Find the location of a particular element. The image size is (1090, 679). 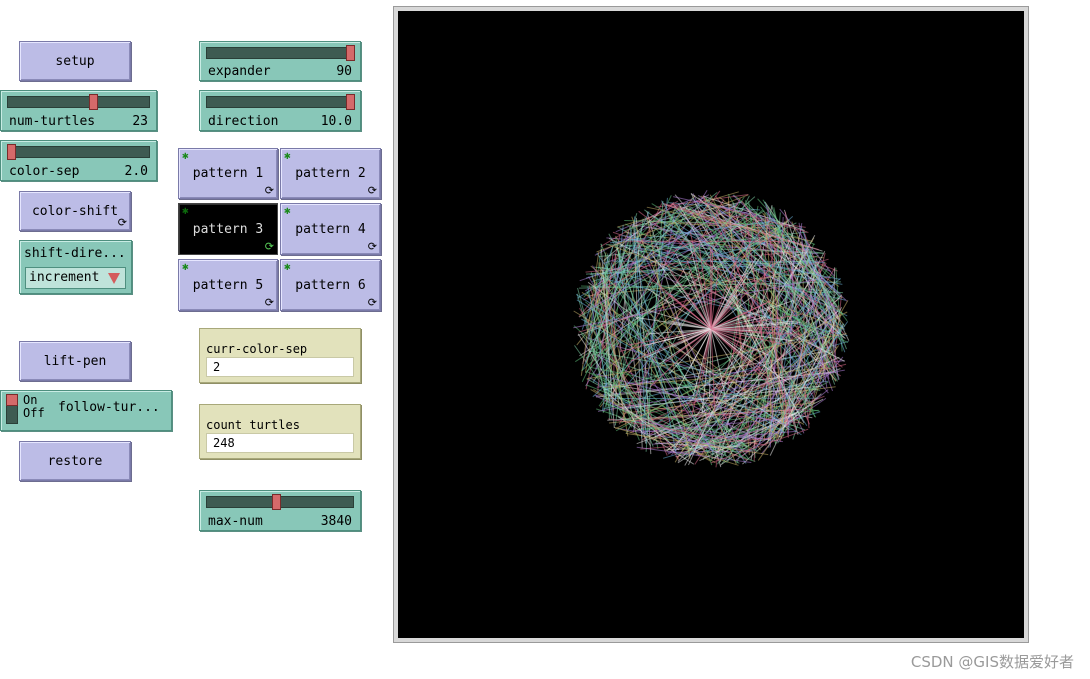

expander-value: 90 is located at coordinates (344, 71).